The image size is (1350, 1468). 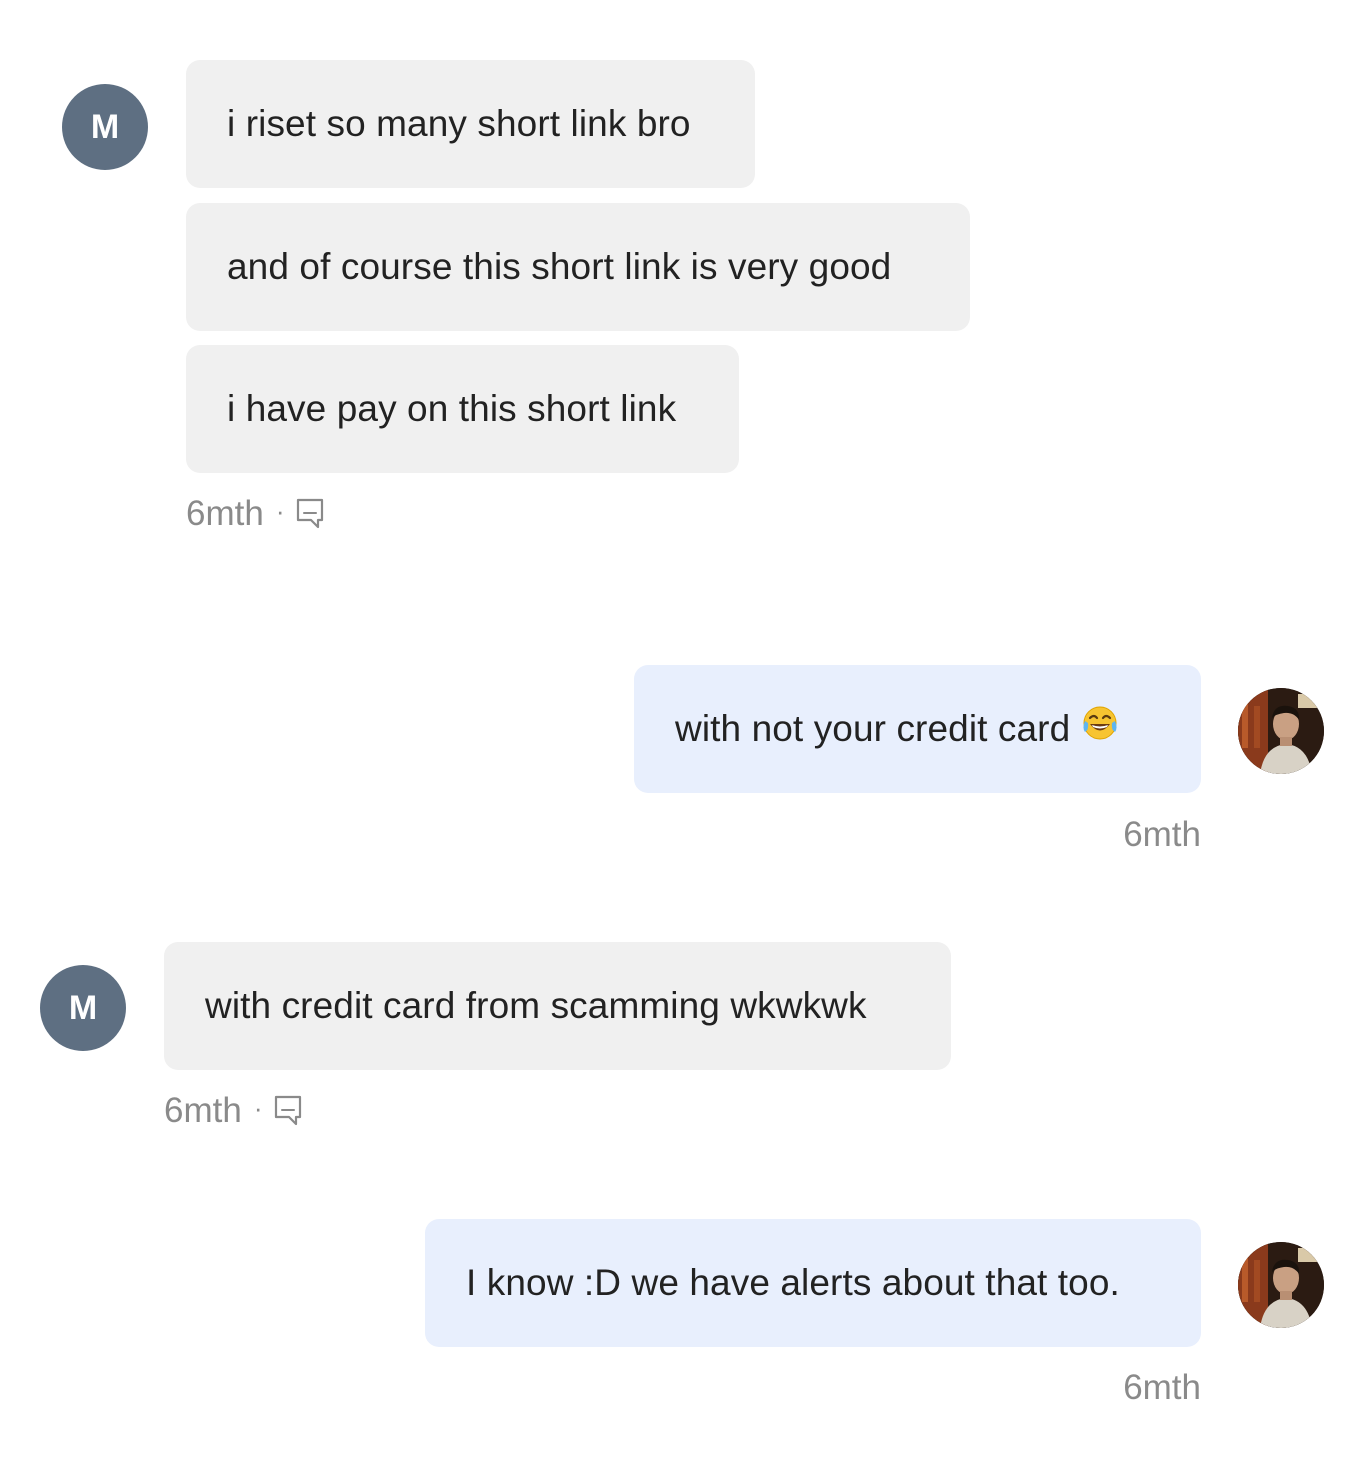 I want to click on message-text: with not your credit card, so click(x=873, y=728).